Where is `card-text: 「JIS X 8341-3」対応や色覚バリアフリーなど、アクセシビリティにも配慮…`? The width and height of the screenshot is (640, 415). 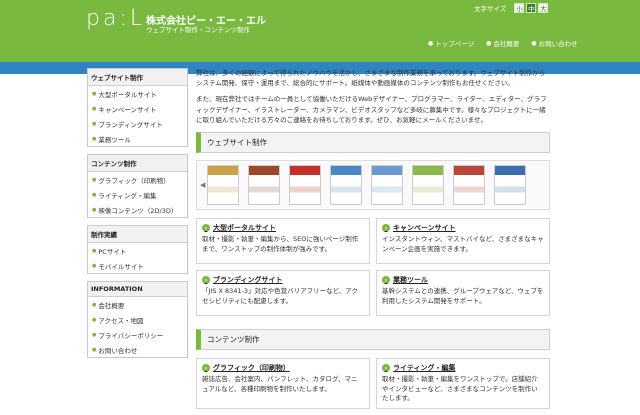
card-text: 「JIS X 8341-3」対応や色覚バリアフリーなど、アクセシビリティにも配慮… is located at coordinates (280, 296).